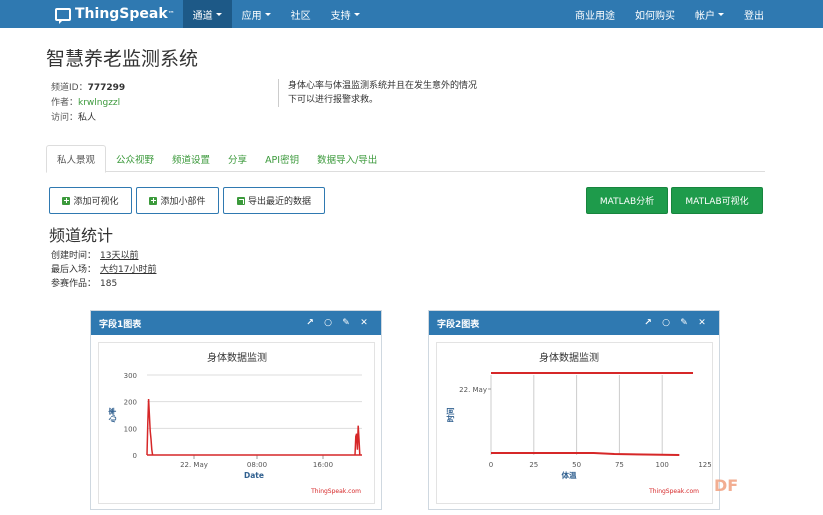  Describe the element at coordinates (183, 202) in the screenshot. I see `add-widget-label: 添加小部件` at that location.